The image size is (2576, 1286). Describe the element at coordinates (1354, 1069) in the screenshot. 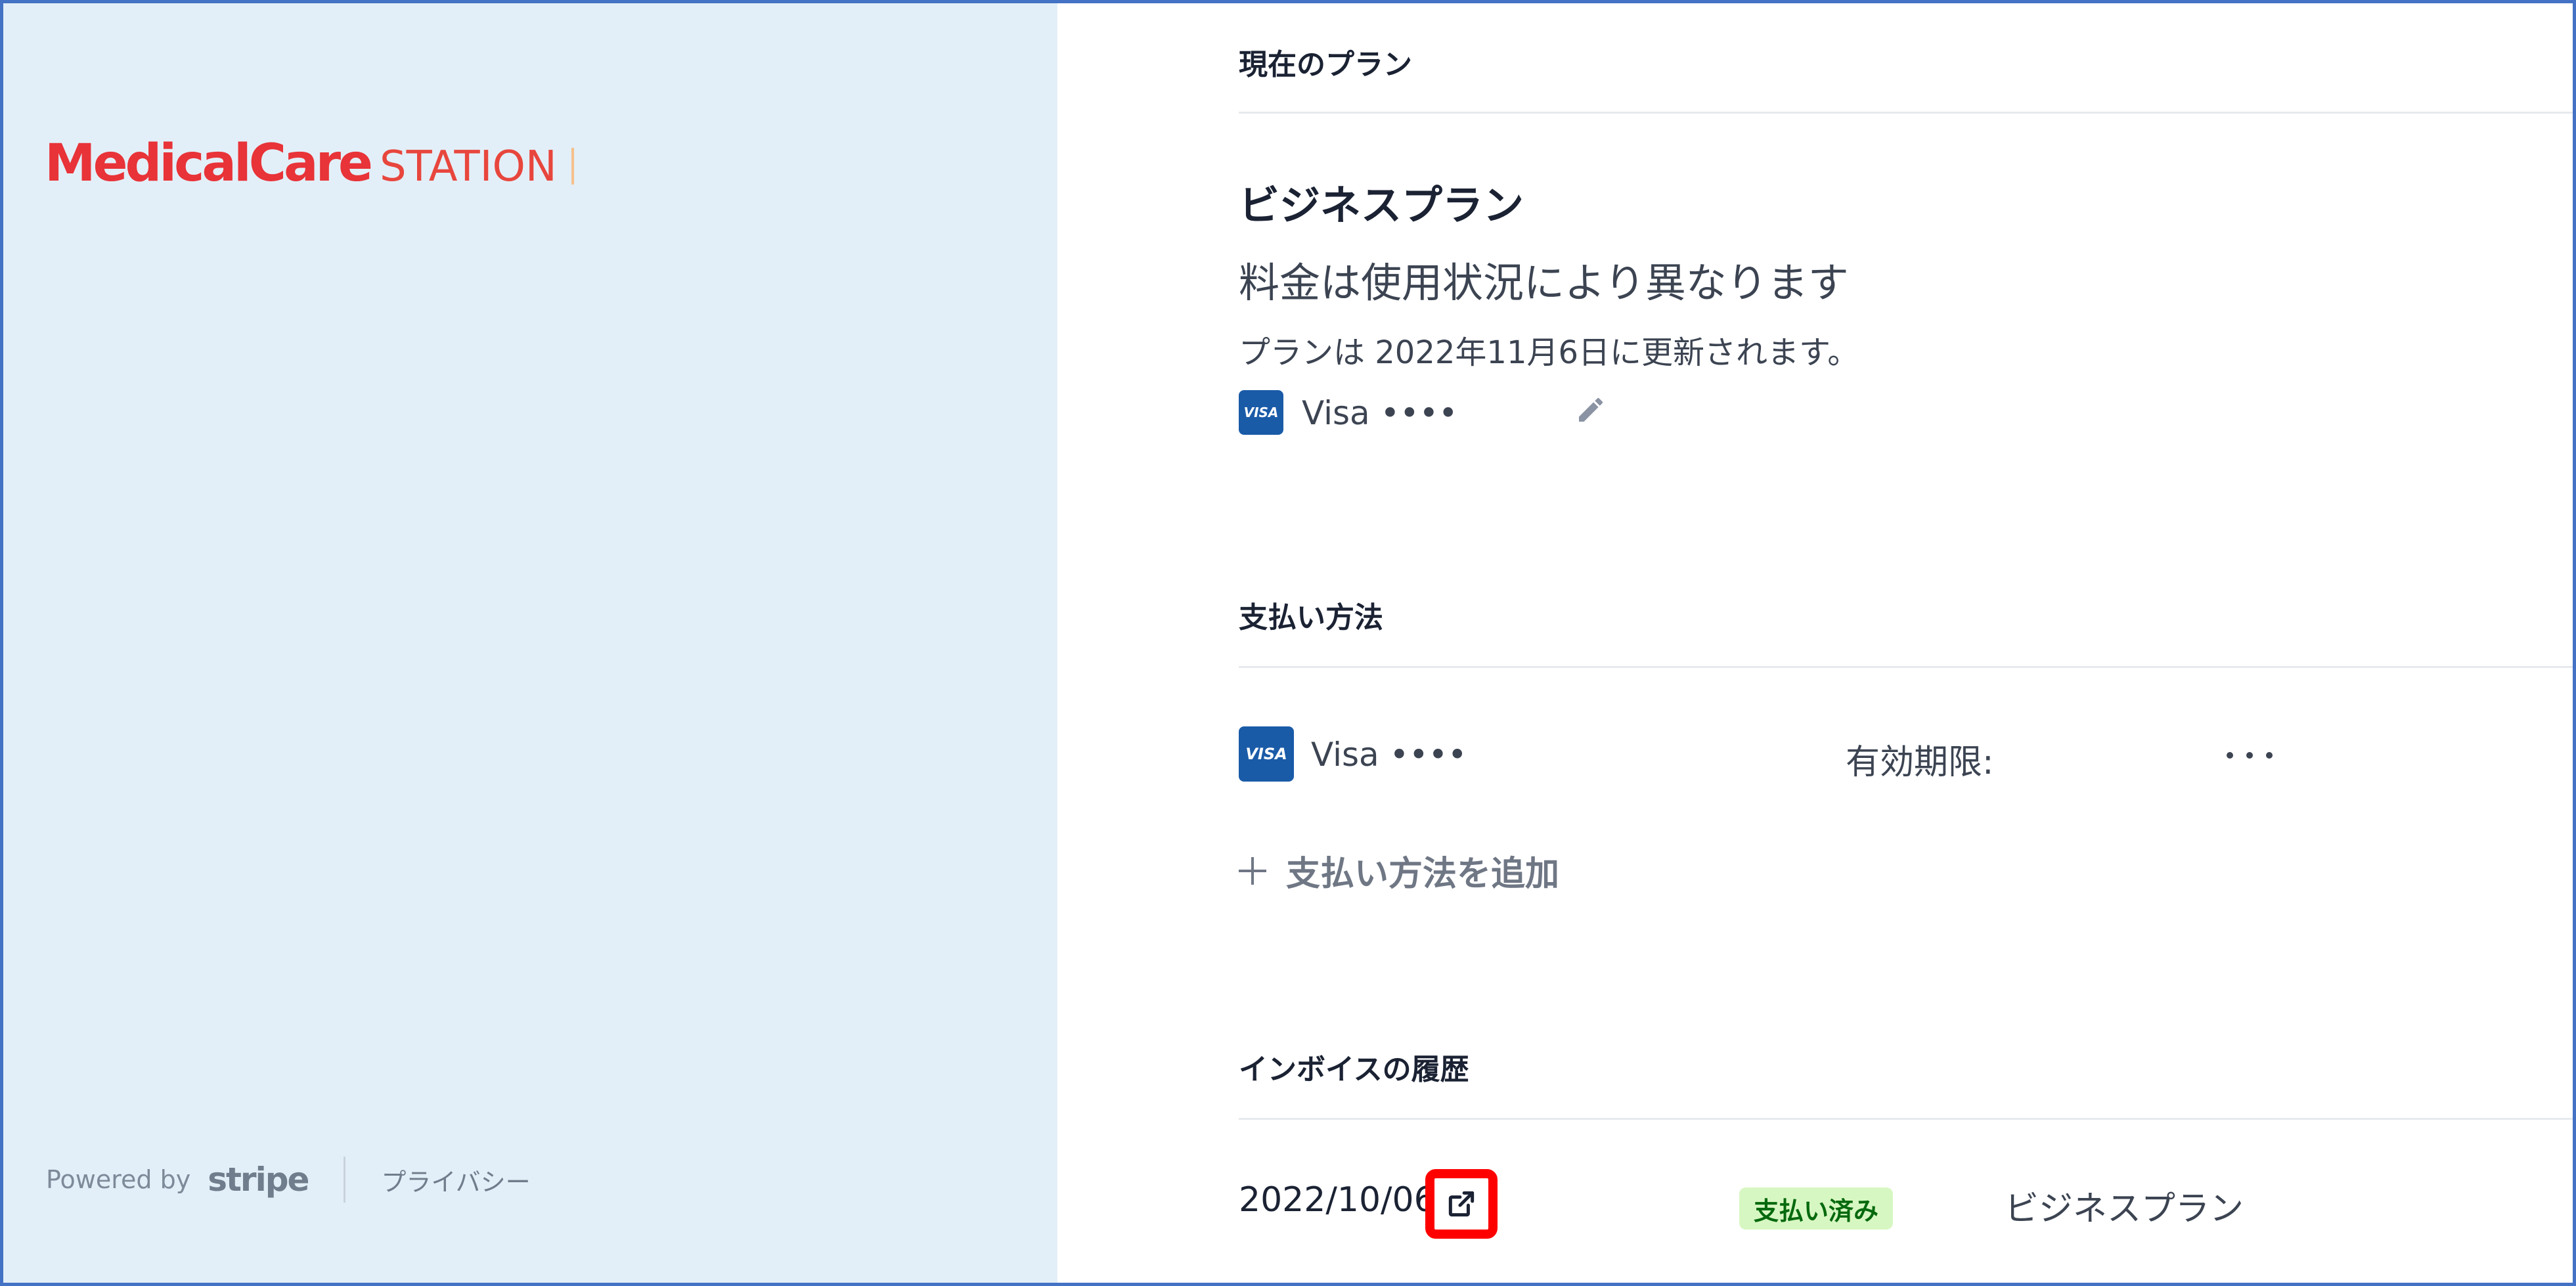

I see `invoice-history-title: インボイスの履歴` at that location.